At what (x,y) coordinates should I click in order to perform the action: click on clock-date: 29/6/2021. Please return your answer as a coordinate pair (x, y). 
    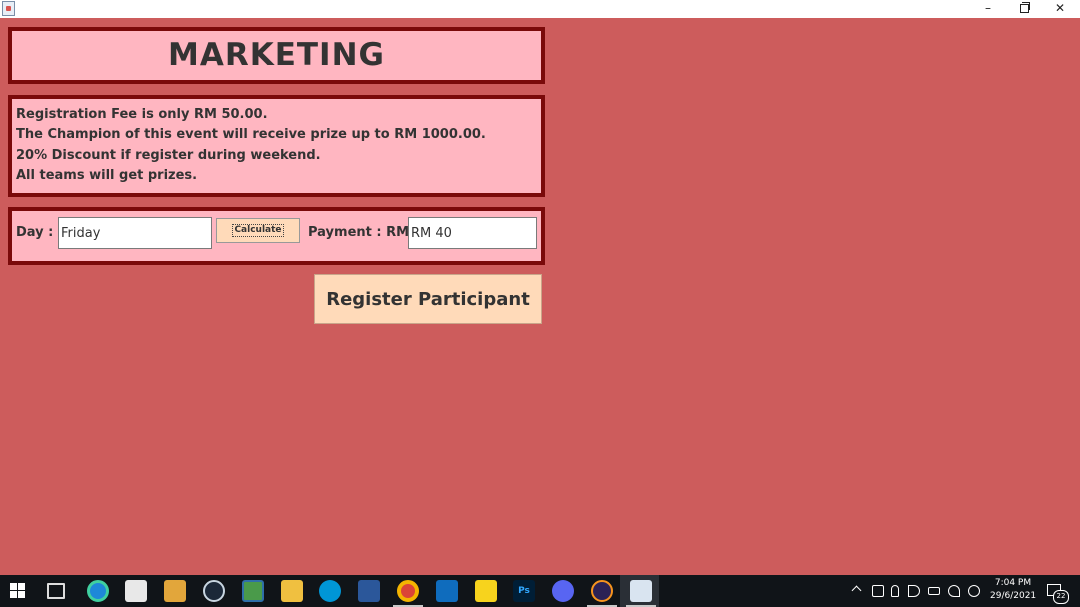
    Looking at the image, I should click on (1013, 596).